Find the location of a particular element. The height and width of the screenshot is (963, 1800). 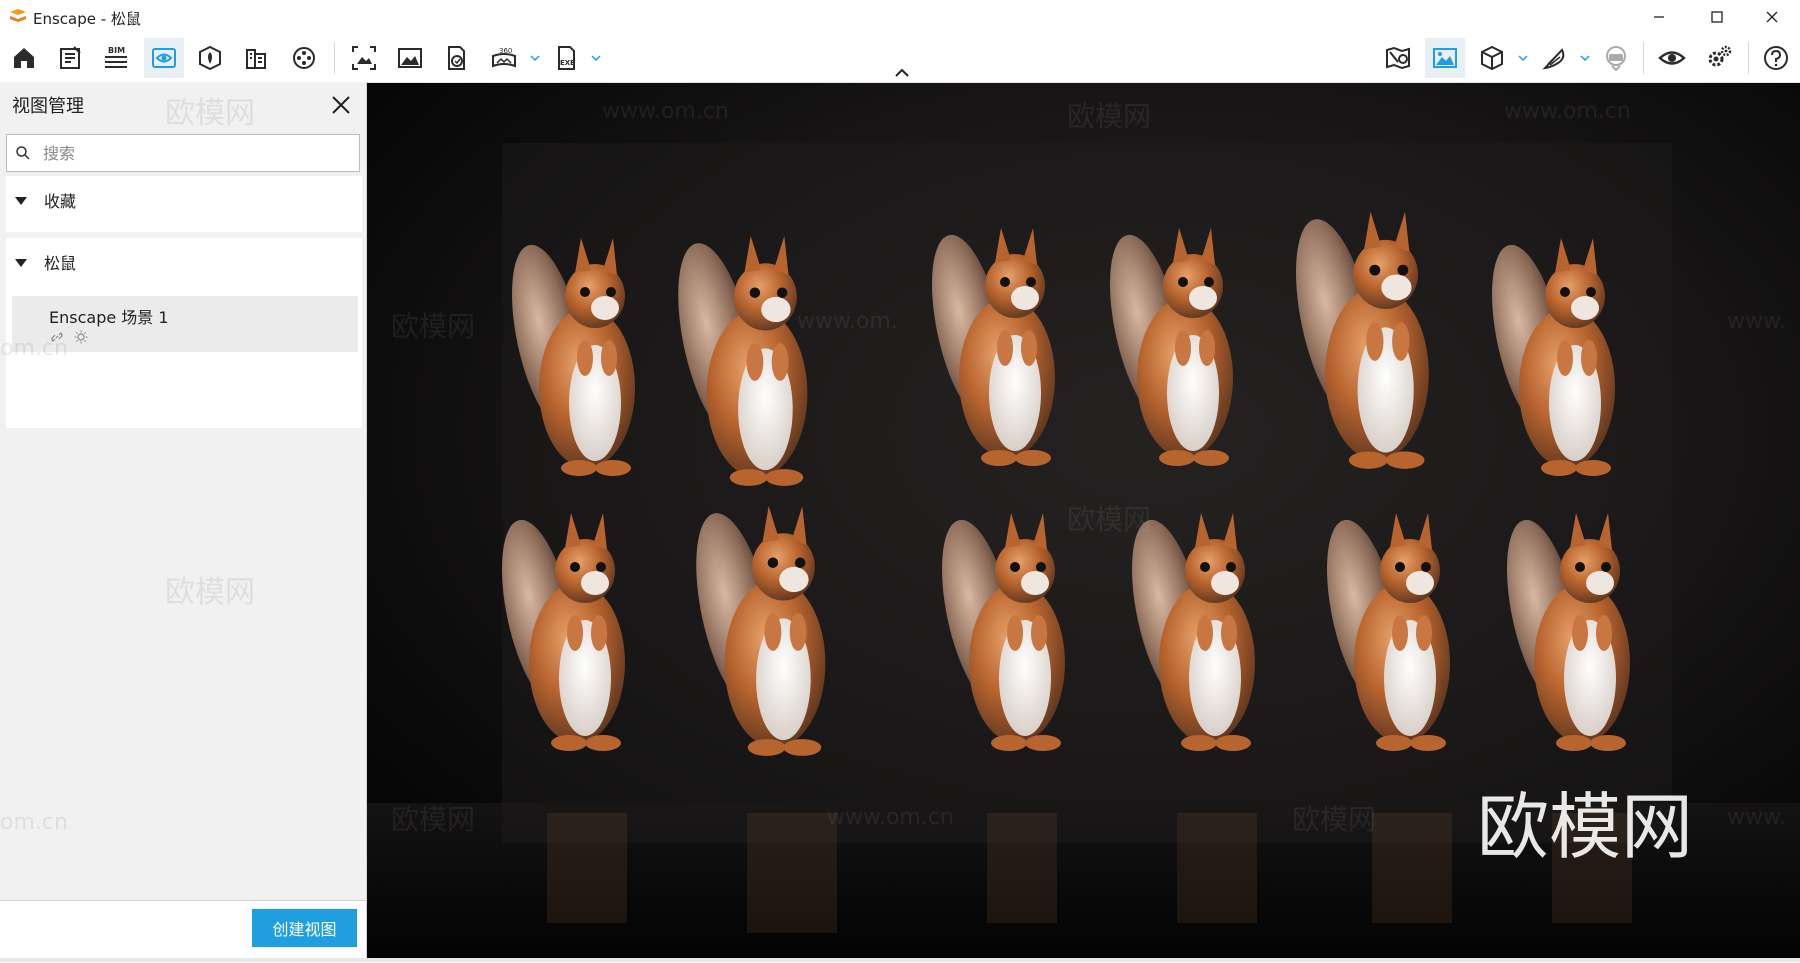

exe-export-button: EXE is located at coordinates (566, 58).